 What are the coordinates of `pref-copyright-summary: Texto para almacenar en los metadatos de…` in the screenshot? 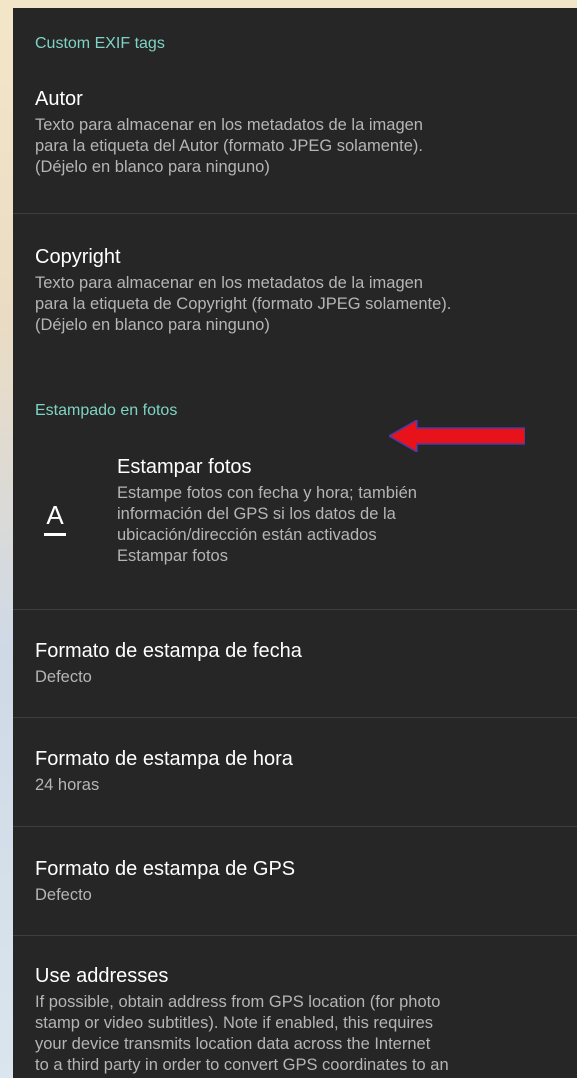 It's located at (243, 304).